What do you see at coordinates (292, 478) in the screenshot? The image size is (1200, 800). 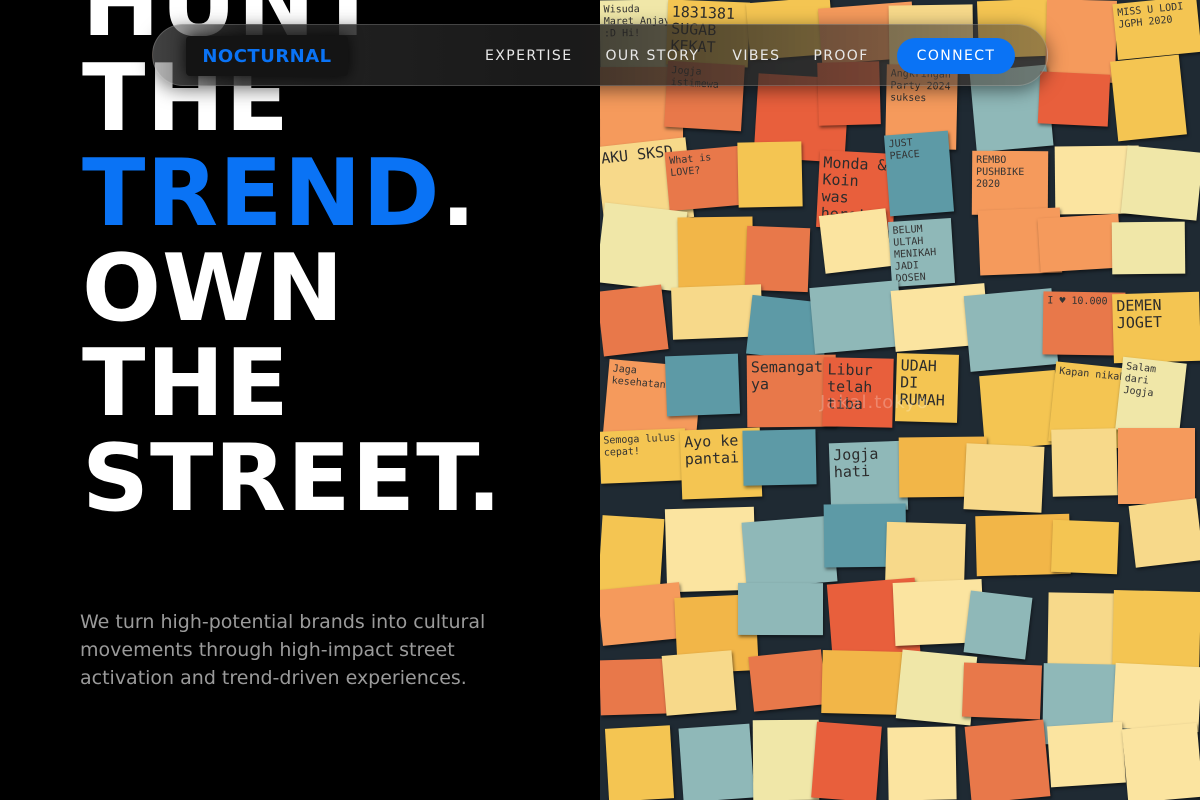 I see `headline-line-6: STREET.` at bounding box center [292, 478].